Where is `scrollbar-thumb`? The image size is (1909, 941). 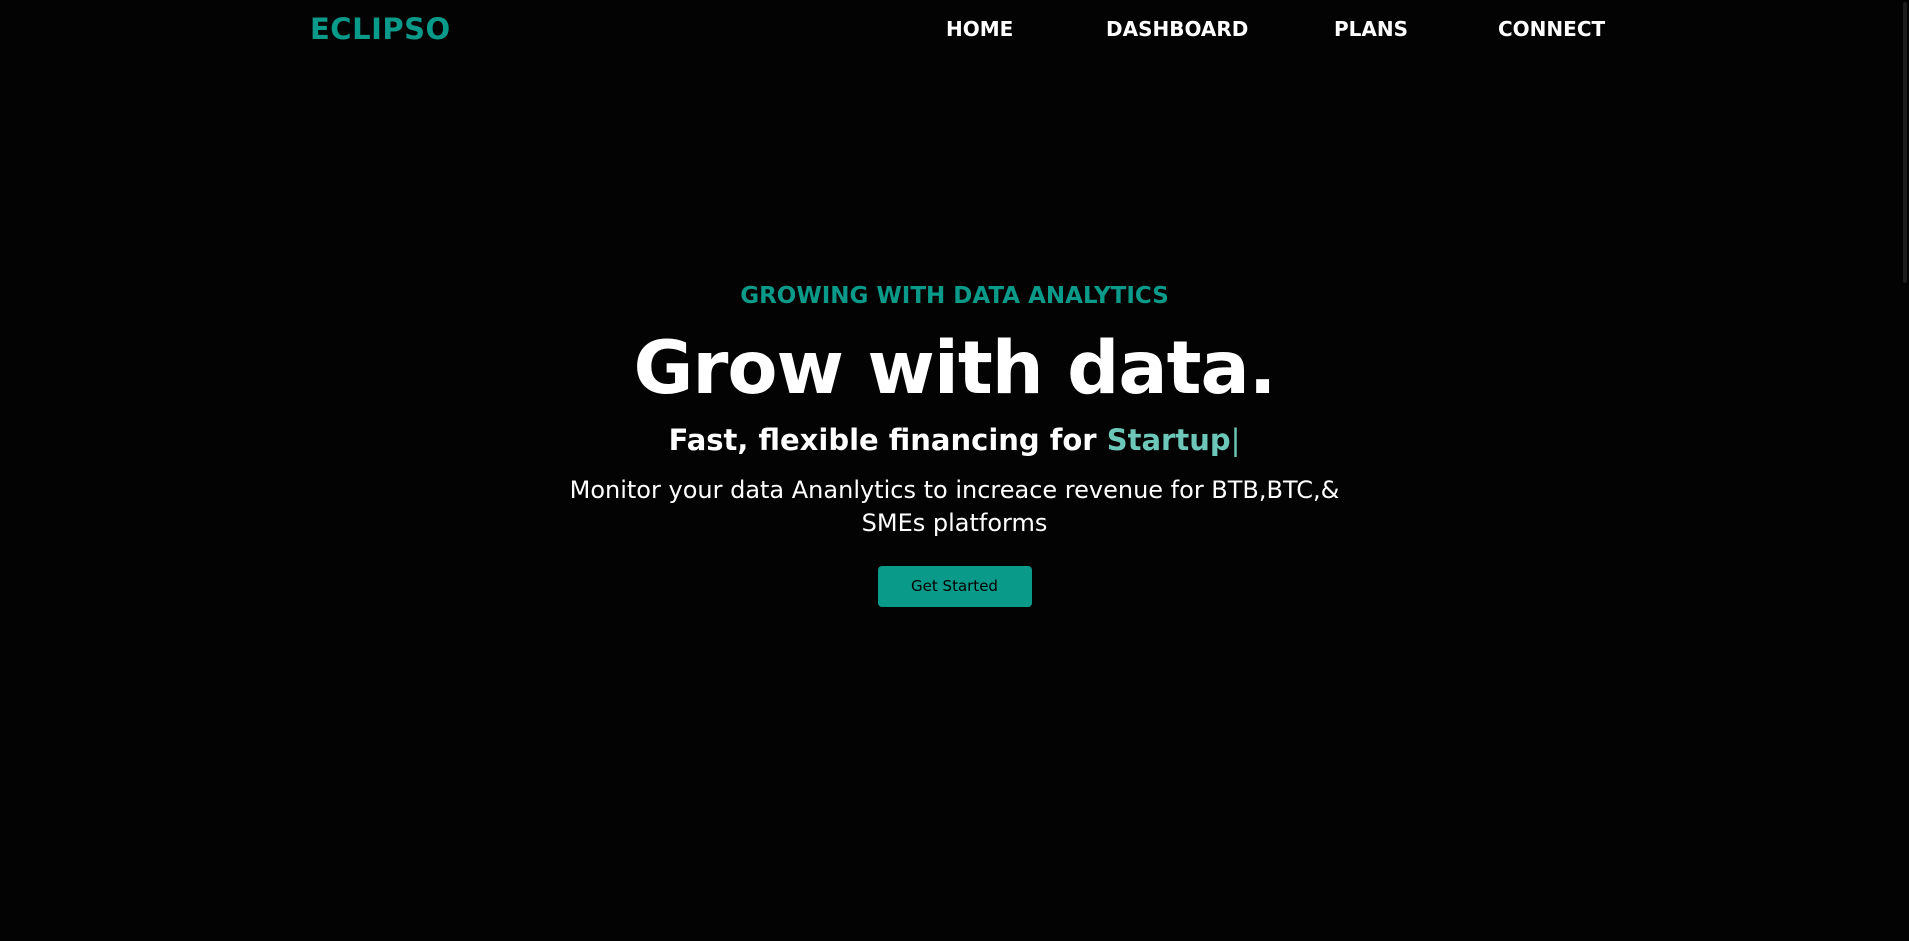 scrollbar-thumb is located at coordinates (1905, 142).